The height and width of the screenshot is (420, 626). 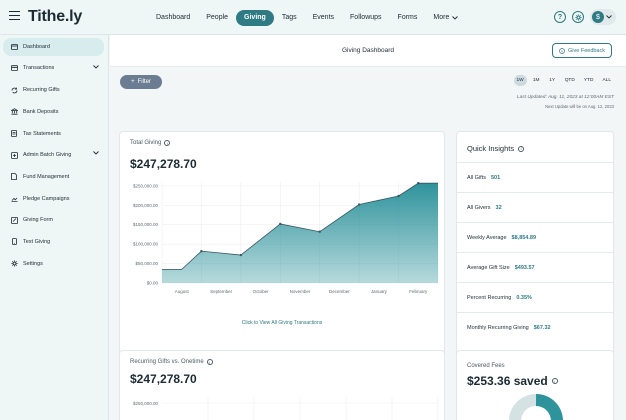 I want to click on y-tick-label: $250,000.00, so click(x=146, y=185).